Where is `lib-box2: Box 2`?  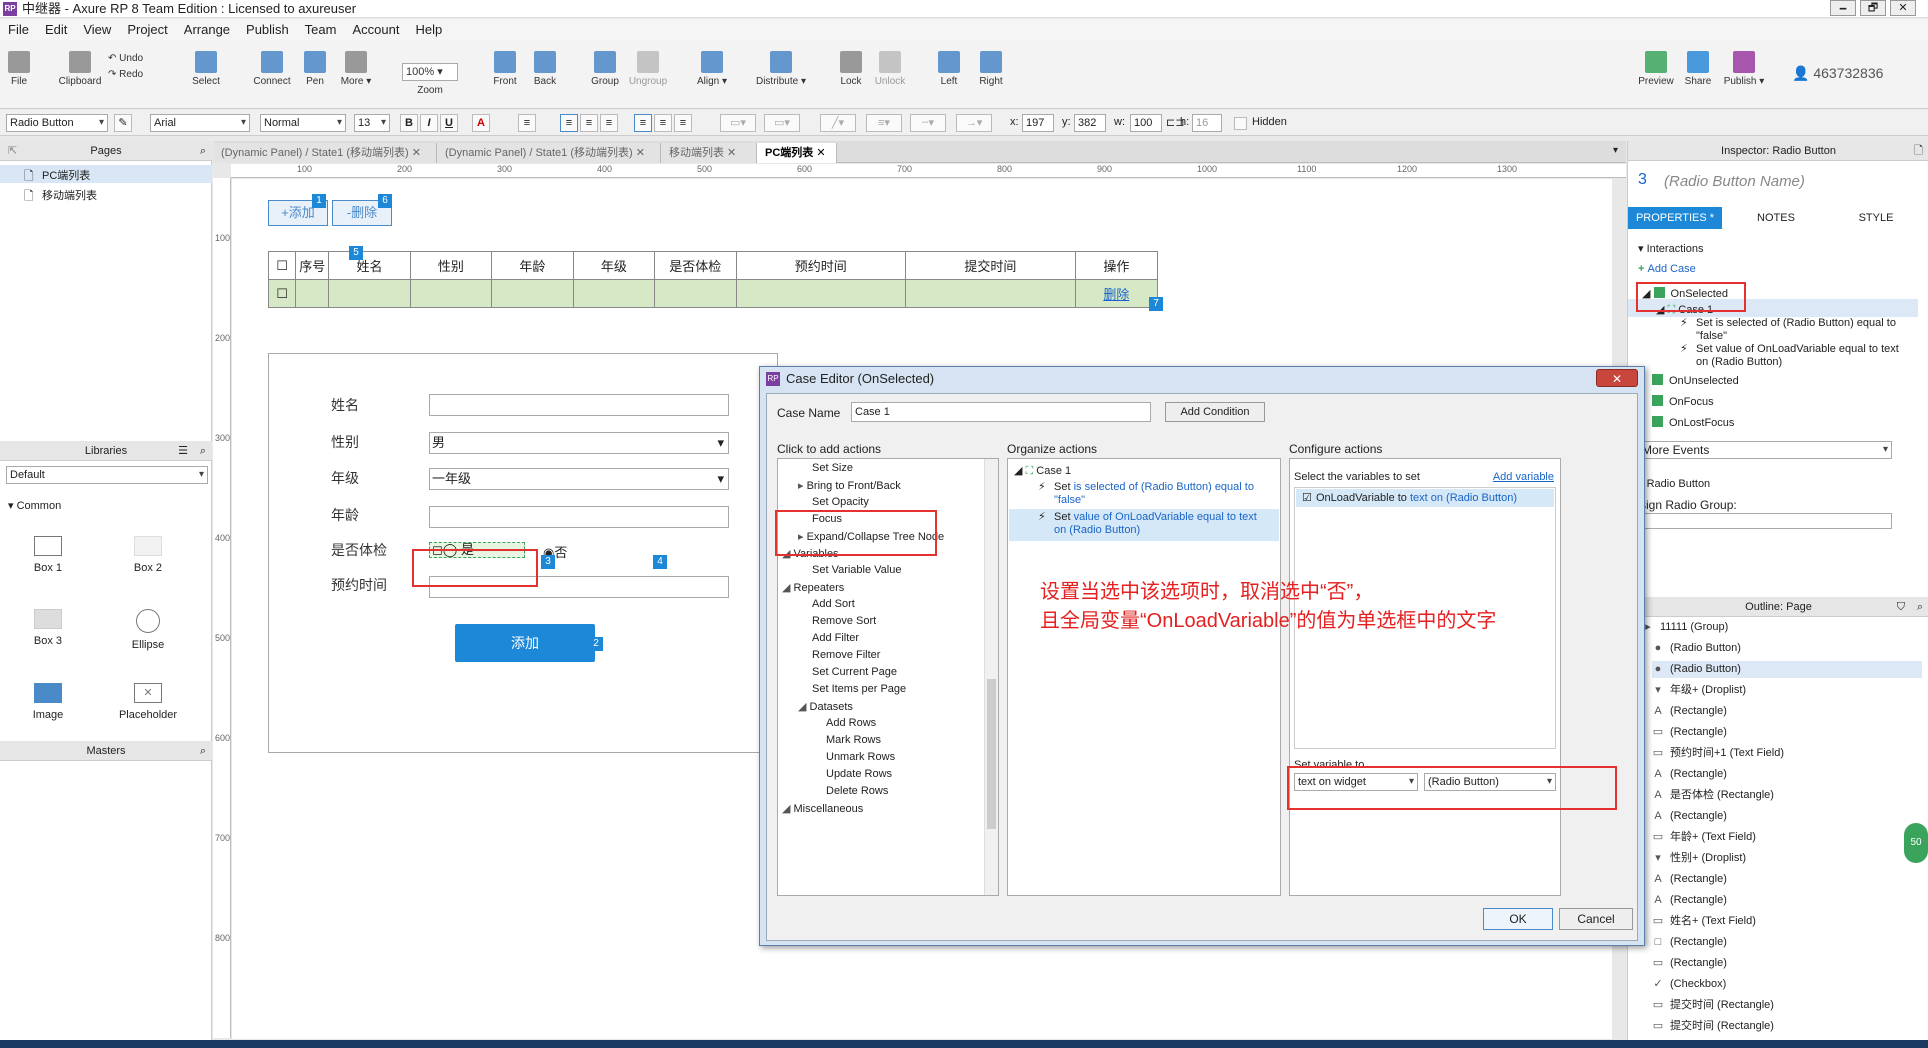
lib-box2: Box 2 is located at coordinates (148, 555).